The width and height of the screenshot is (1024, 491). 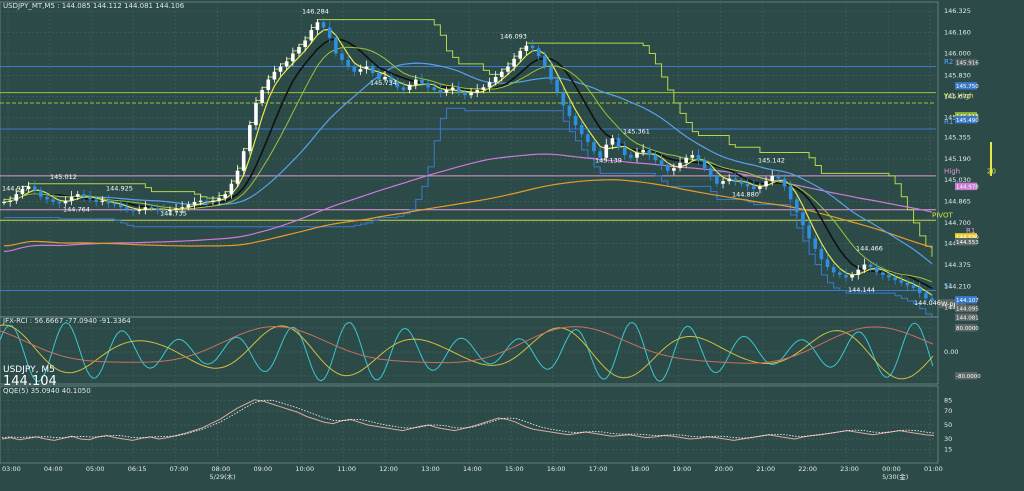 What do you see at coordinates (76, 209) in the screenshot?
I see `price-label: 144.764` at bounding box center [76, 209].